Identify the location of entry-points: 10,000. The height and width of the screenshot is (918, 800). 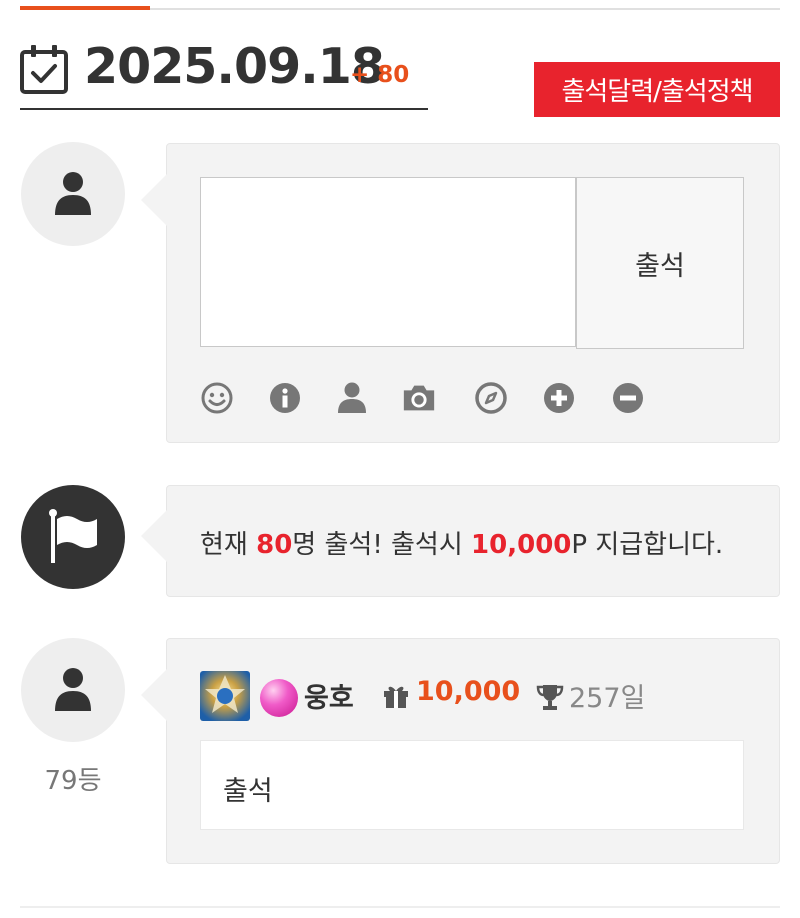
(468, 691).